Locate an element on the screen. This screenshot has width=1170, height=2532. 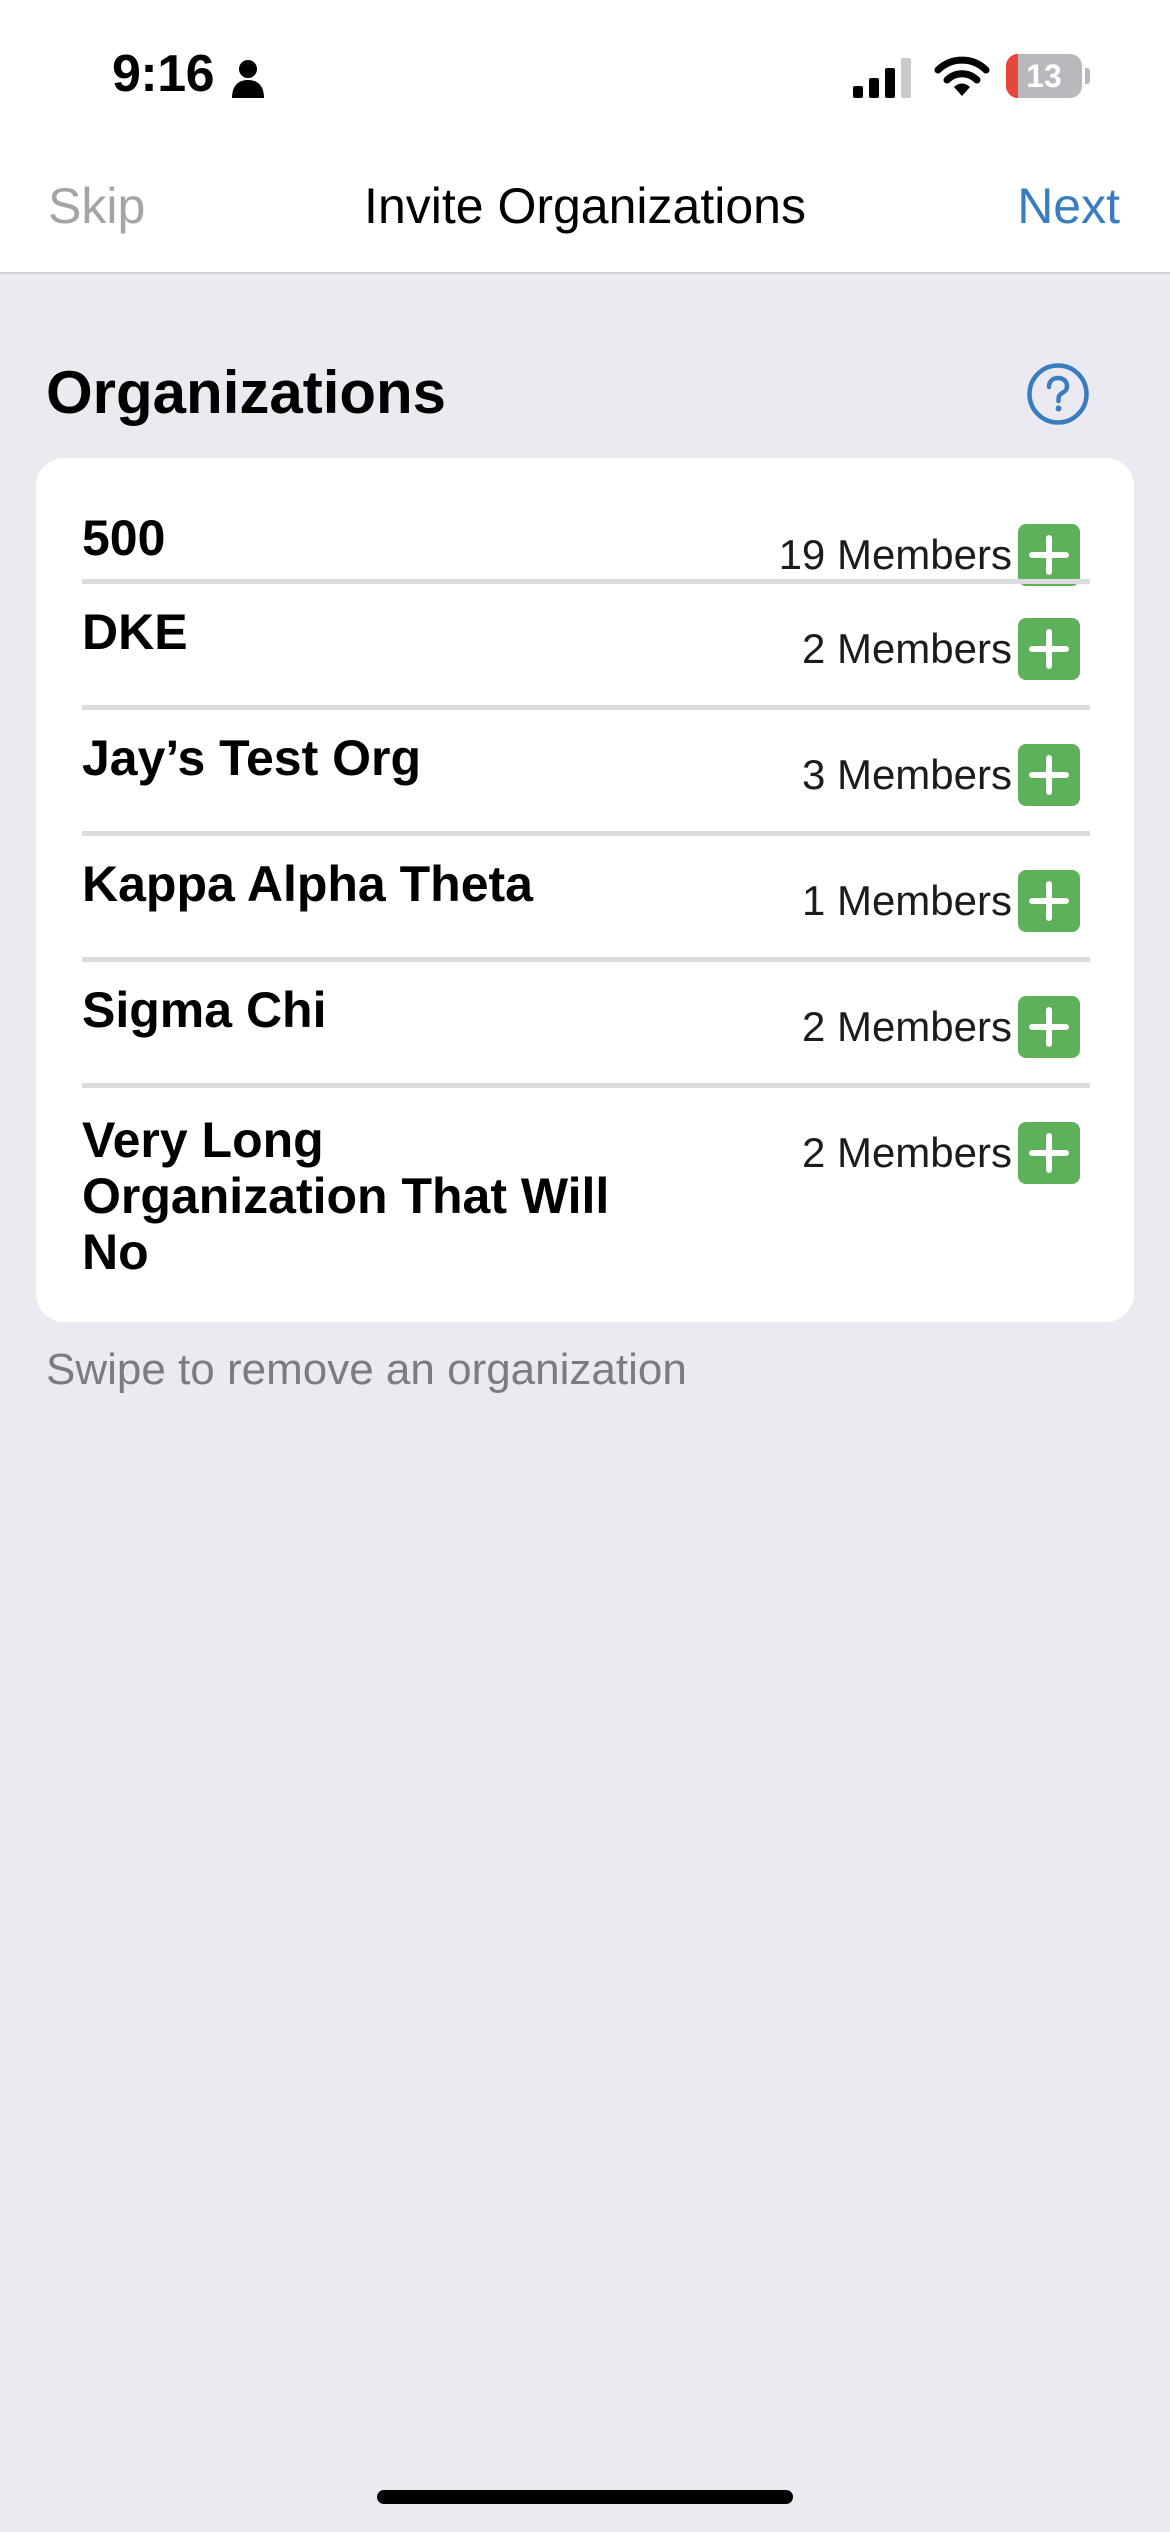
list-item: Jay’s Test Org 3 Members is located at coordinates (586, 773).